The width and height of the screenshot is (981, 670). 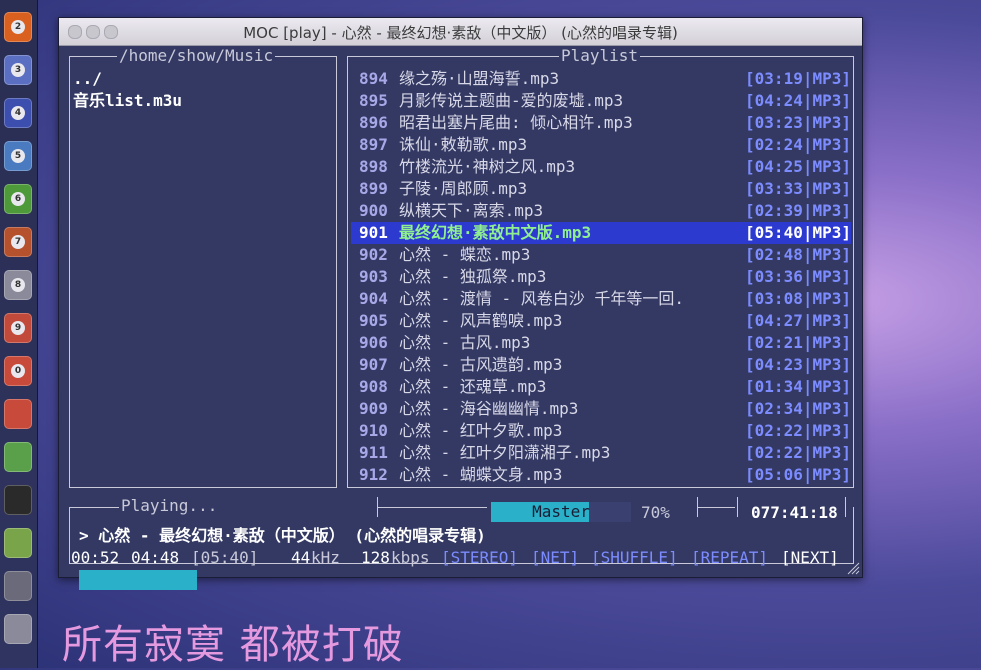 I want to click on playlist-row-selected: 901 最终幻想·素敌中文版.mp3 [05:40|MP3], so click(x=601, y=233).